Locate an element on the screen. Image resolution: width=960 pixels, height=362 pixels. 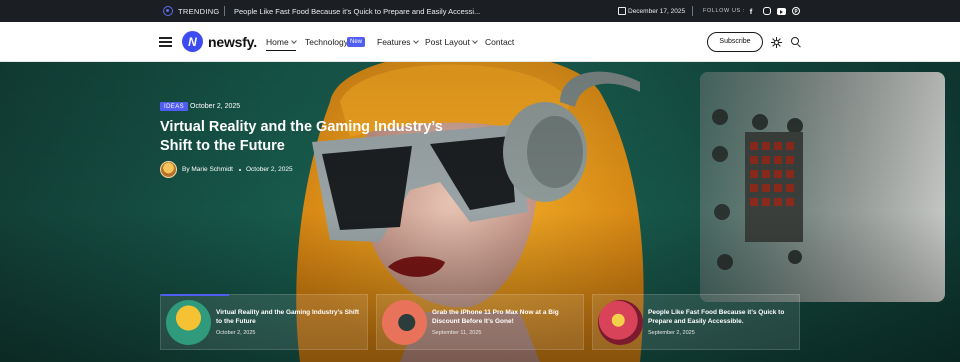
nav-features: Features is located at coordinates (398, 42).